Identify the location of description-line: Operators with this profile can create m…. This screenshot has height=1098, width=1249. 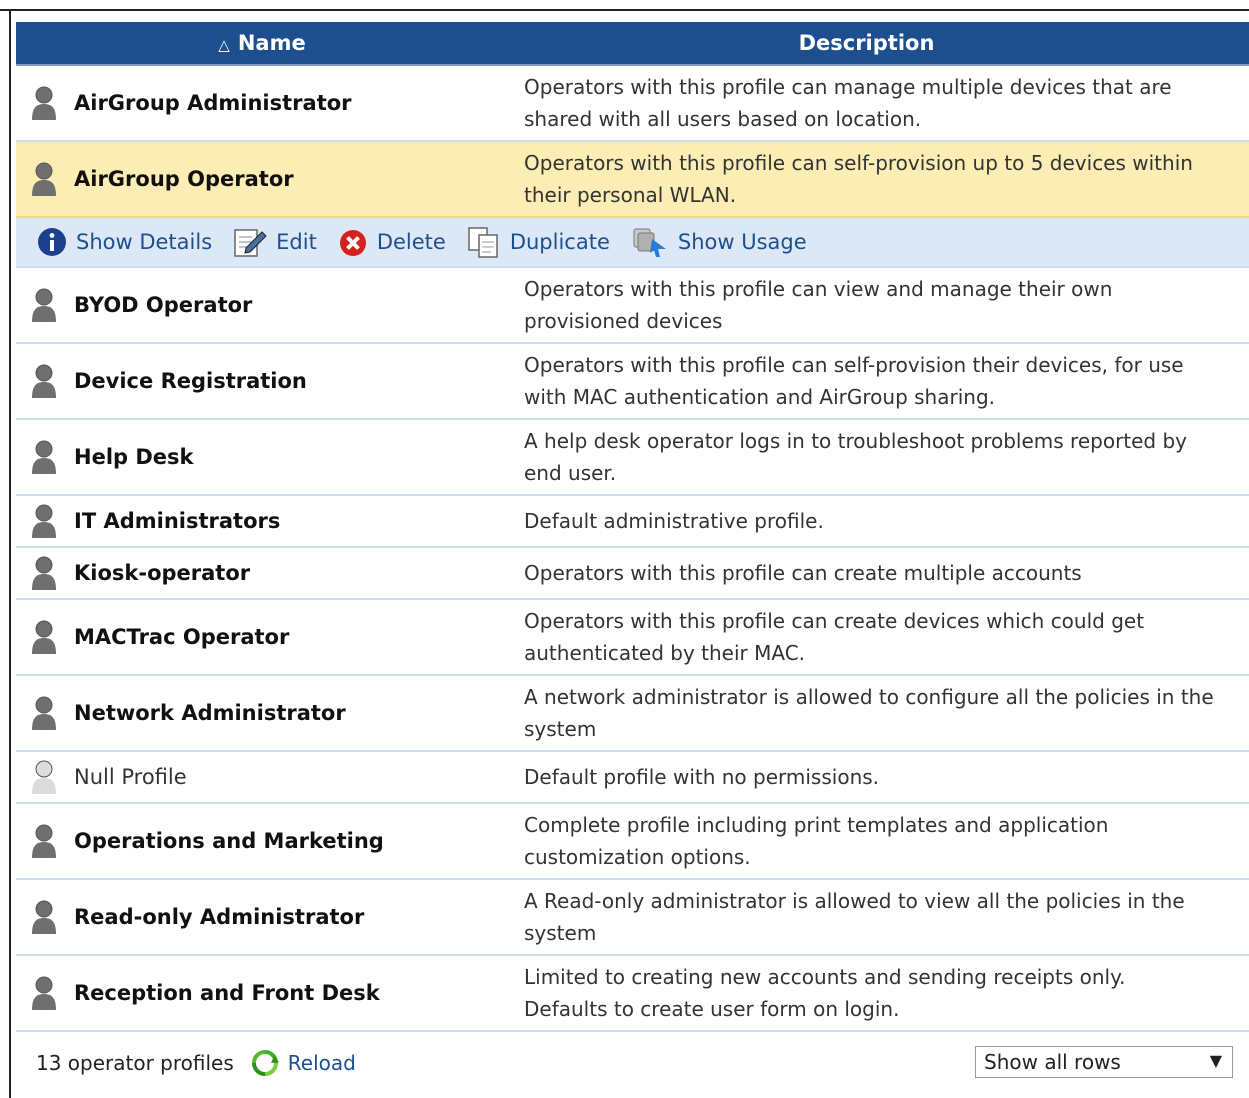
(803, 573).